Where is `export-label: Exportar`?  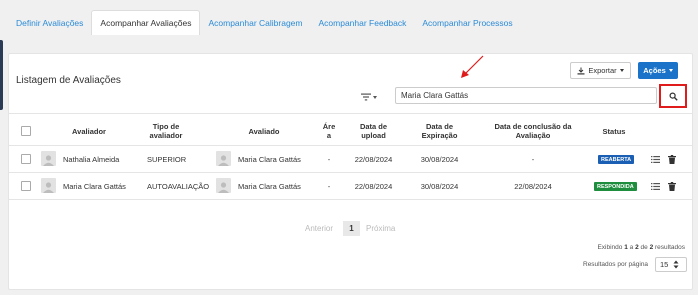
export-label: Exportar is located at coordinates (602, 70).